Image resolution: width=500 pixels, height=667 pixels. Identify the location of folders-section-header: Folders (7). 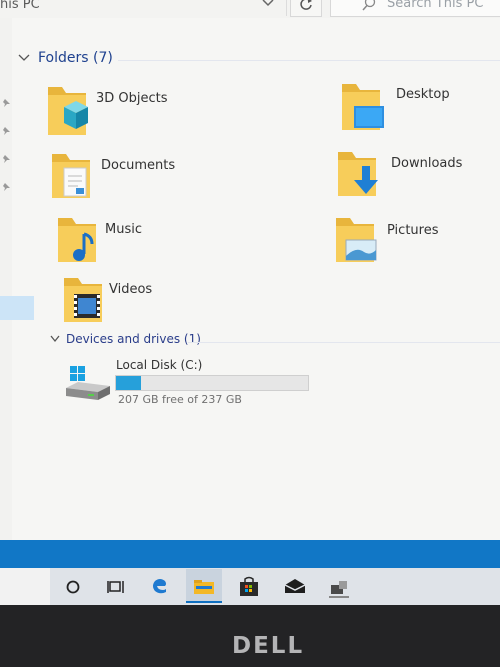
(65, 58).